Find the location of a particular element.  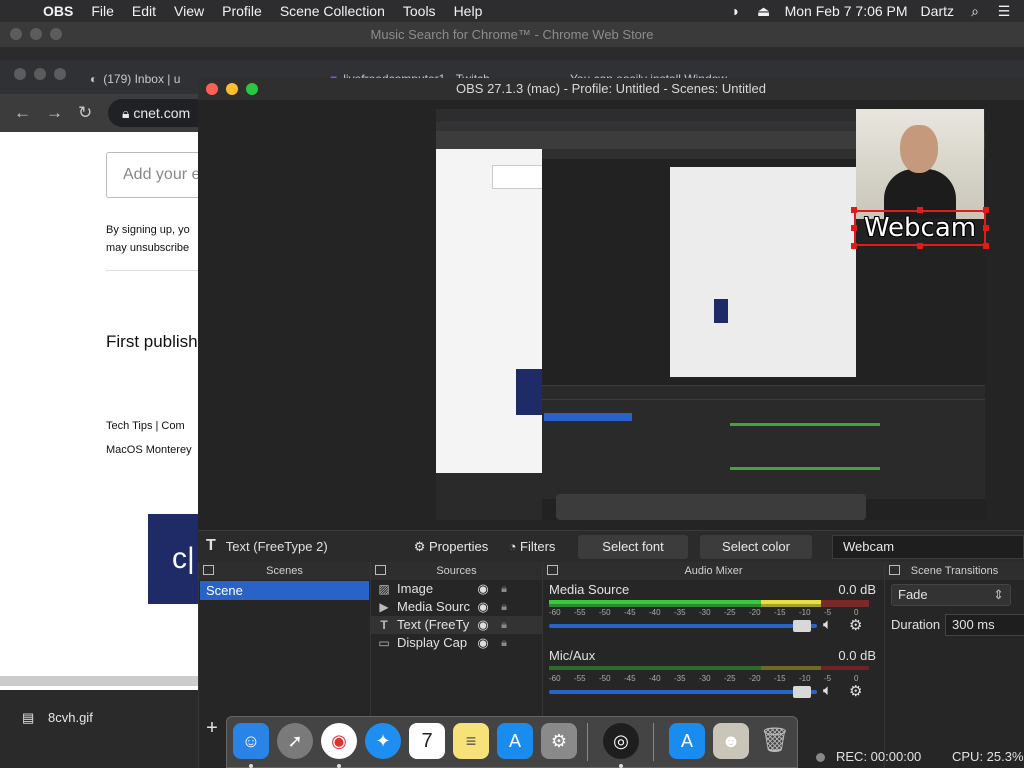

calendar-icon: 7 is located at coordinates (427, 741).